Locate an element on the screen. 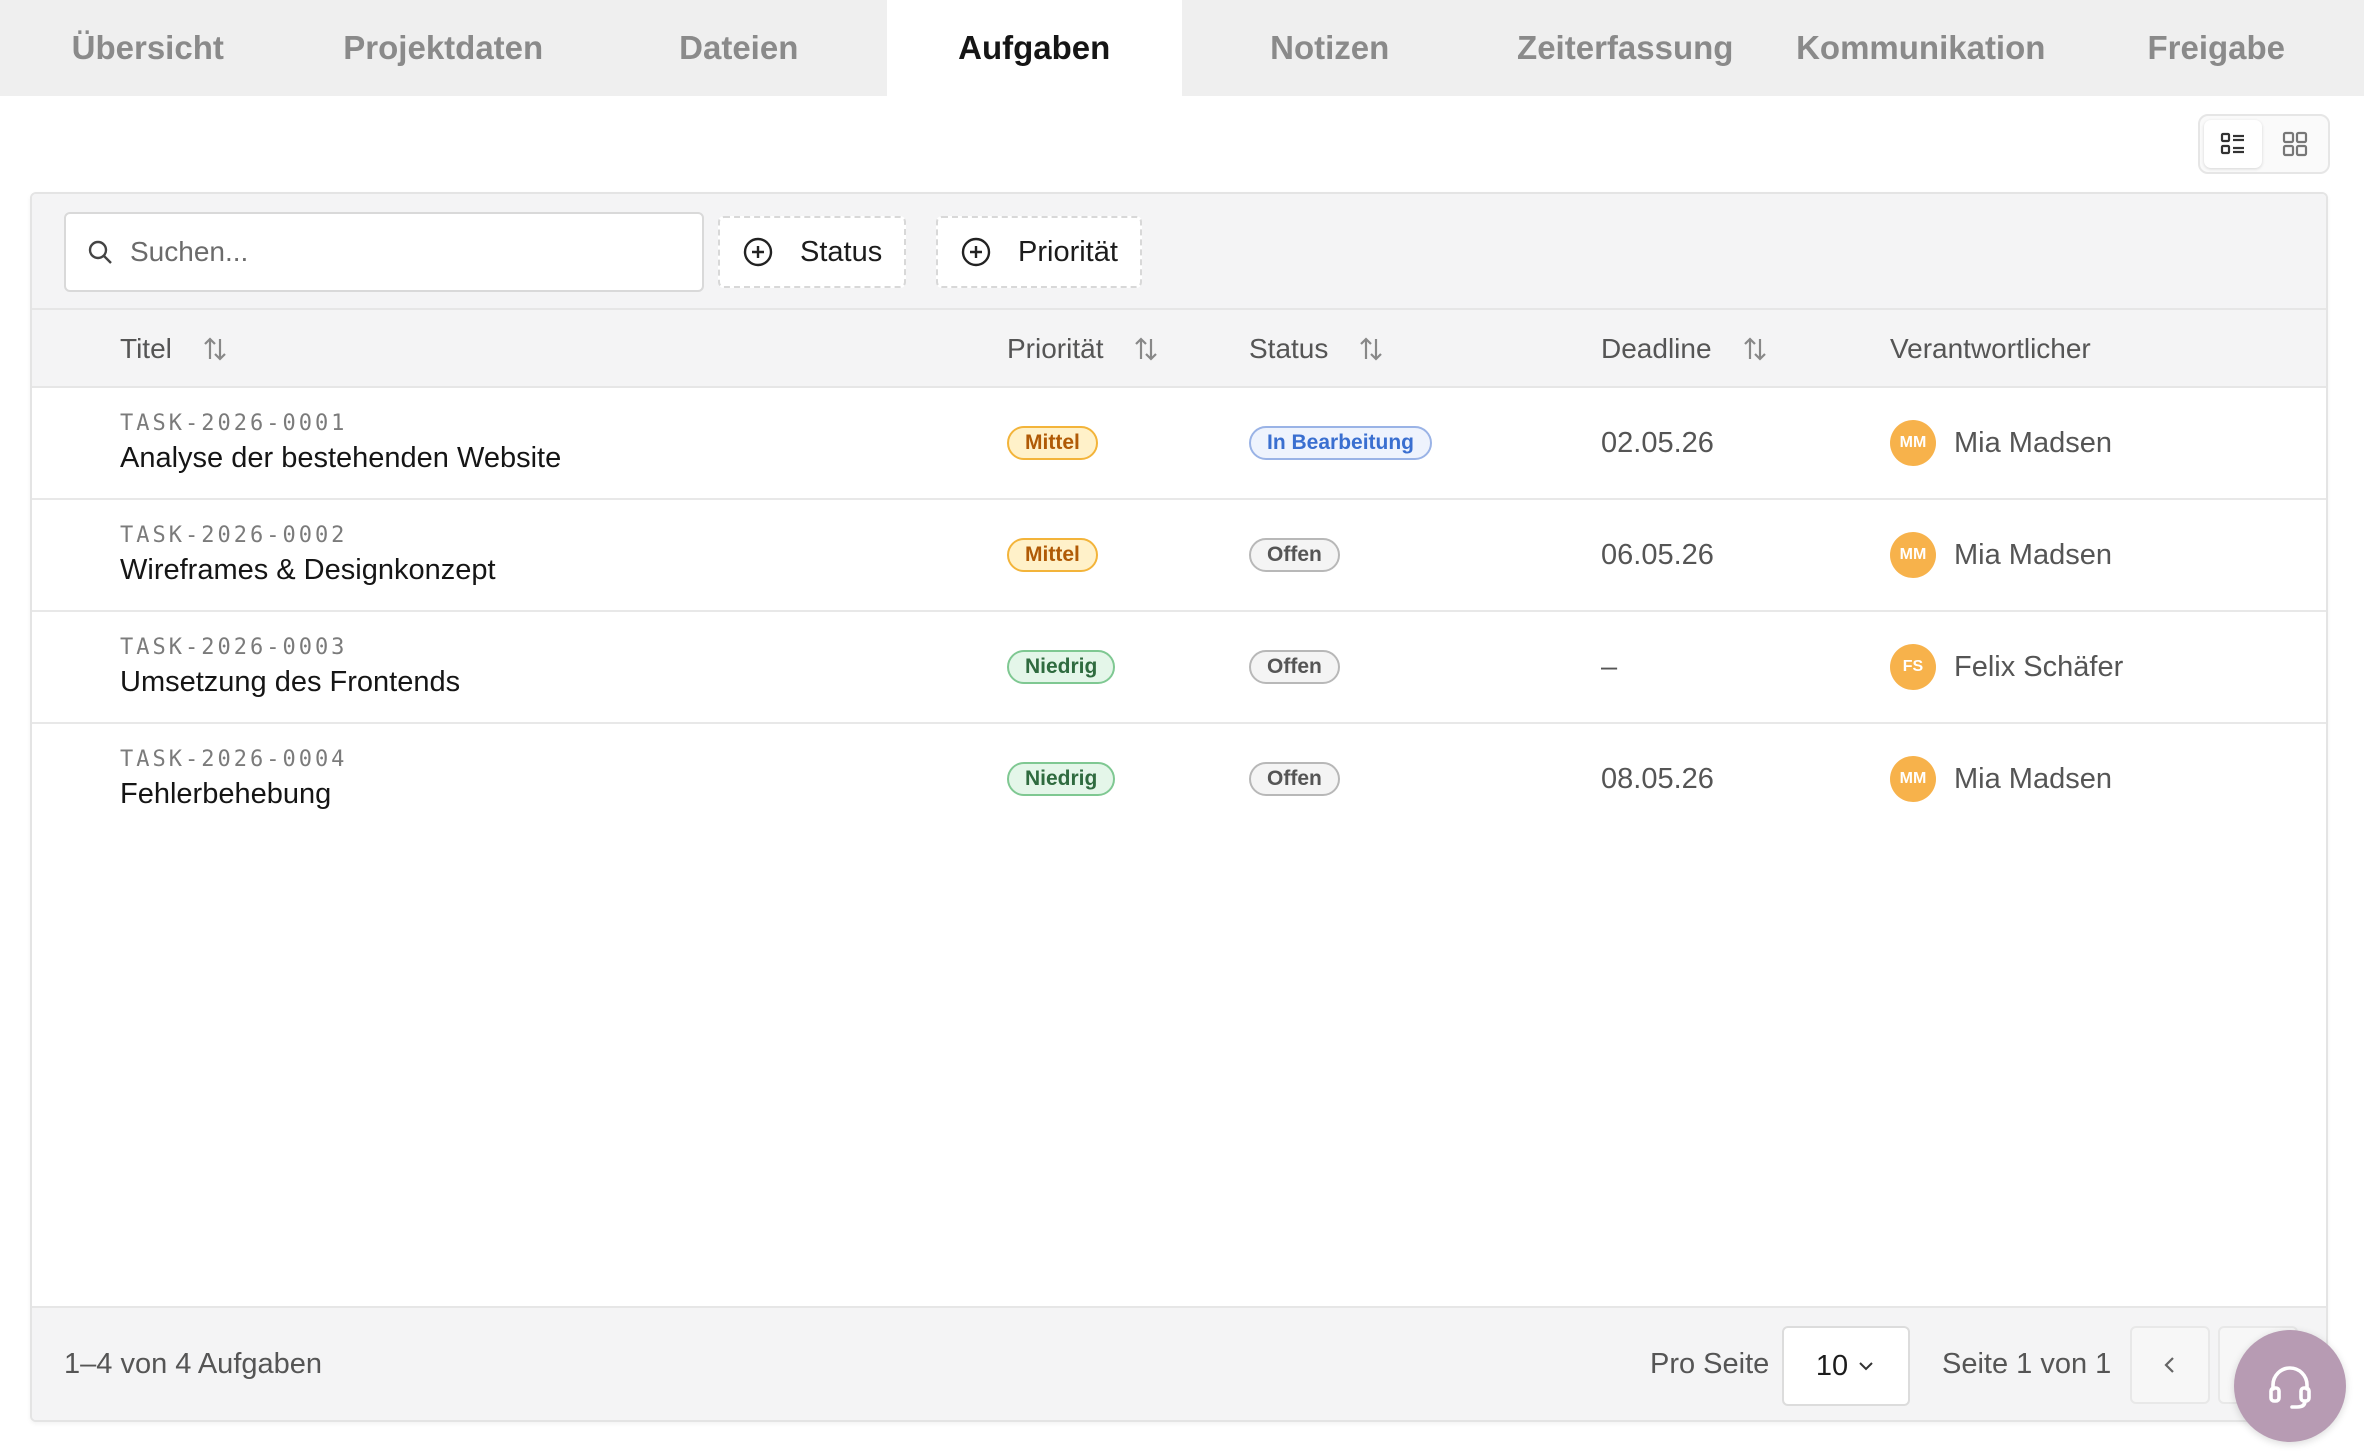  owner-name: Felix Schäfer is located at coordinates (2039, 666).